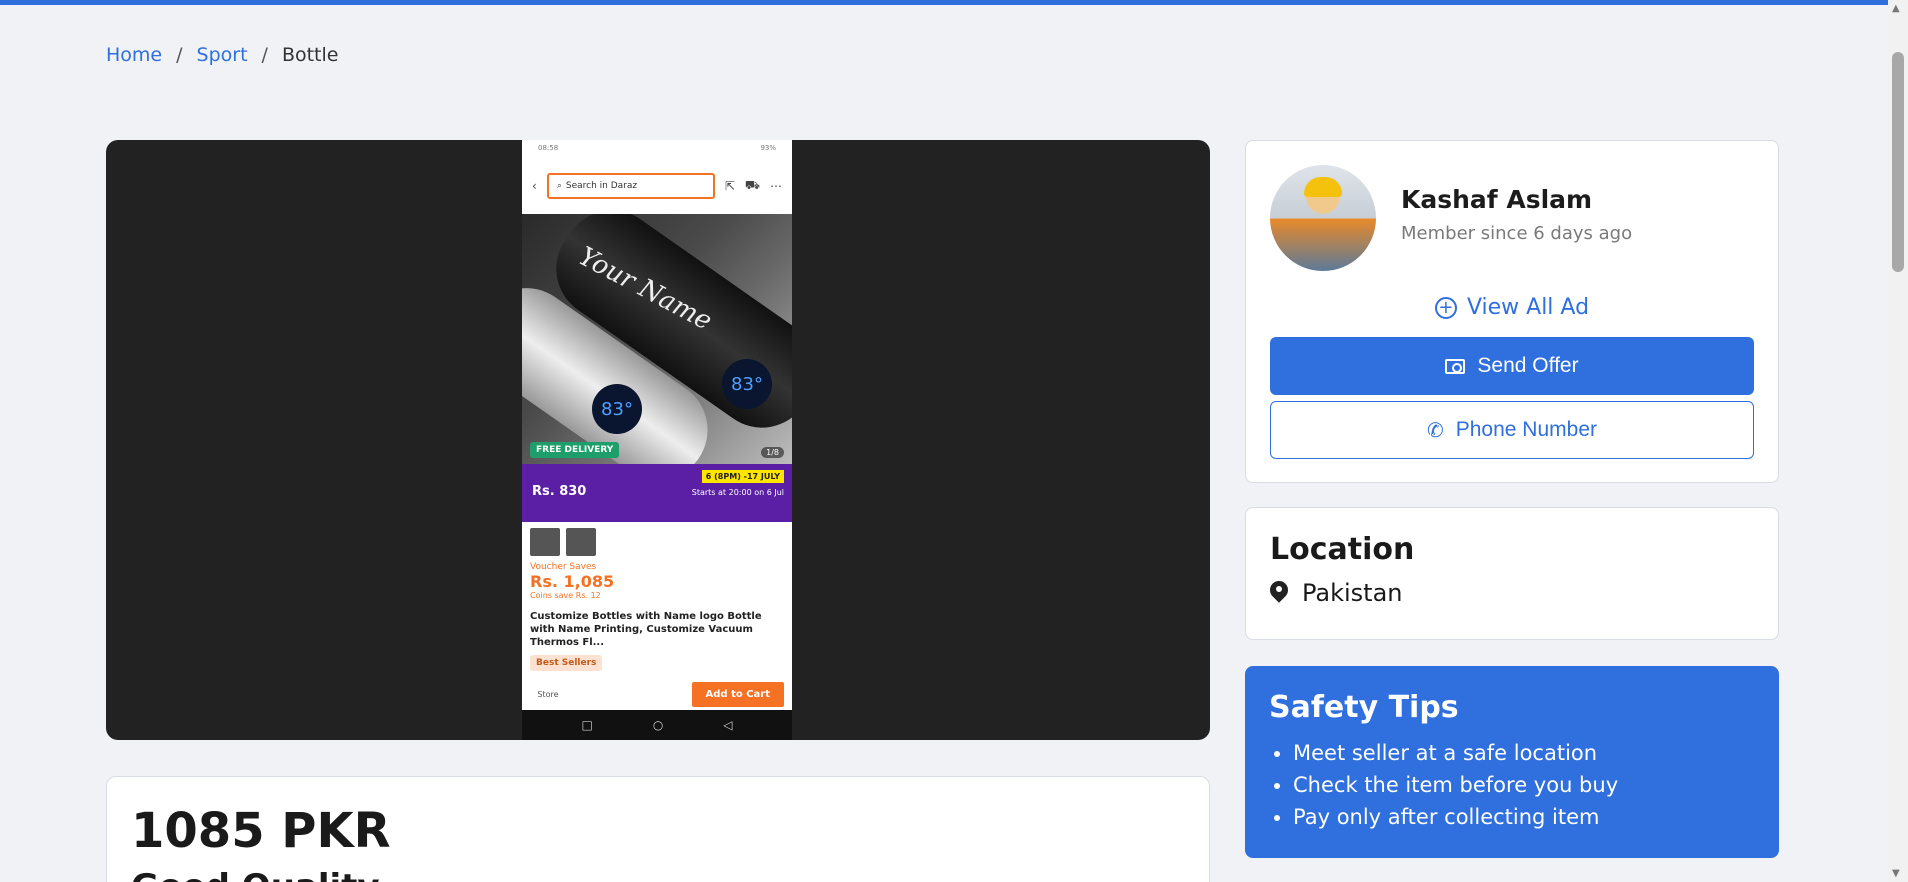  What do you see at coordinates (1323, 218) in the screenshot?
I see `avatar` at bounding box center [1323, 218].